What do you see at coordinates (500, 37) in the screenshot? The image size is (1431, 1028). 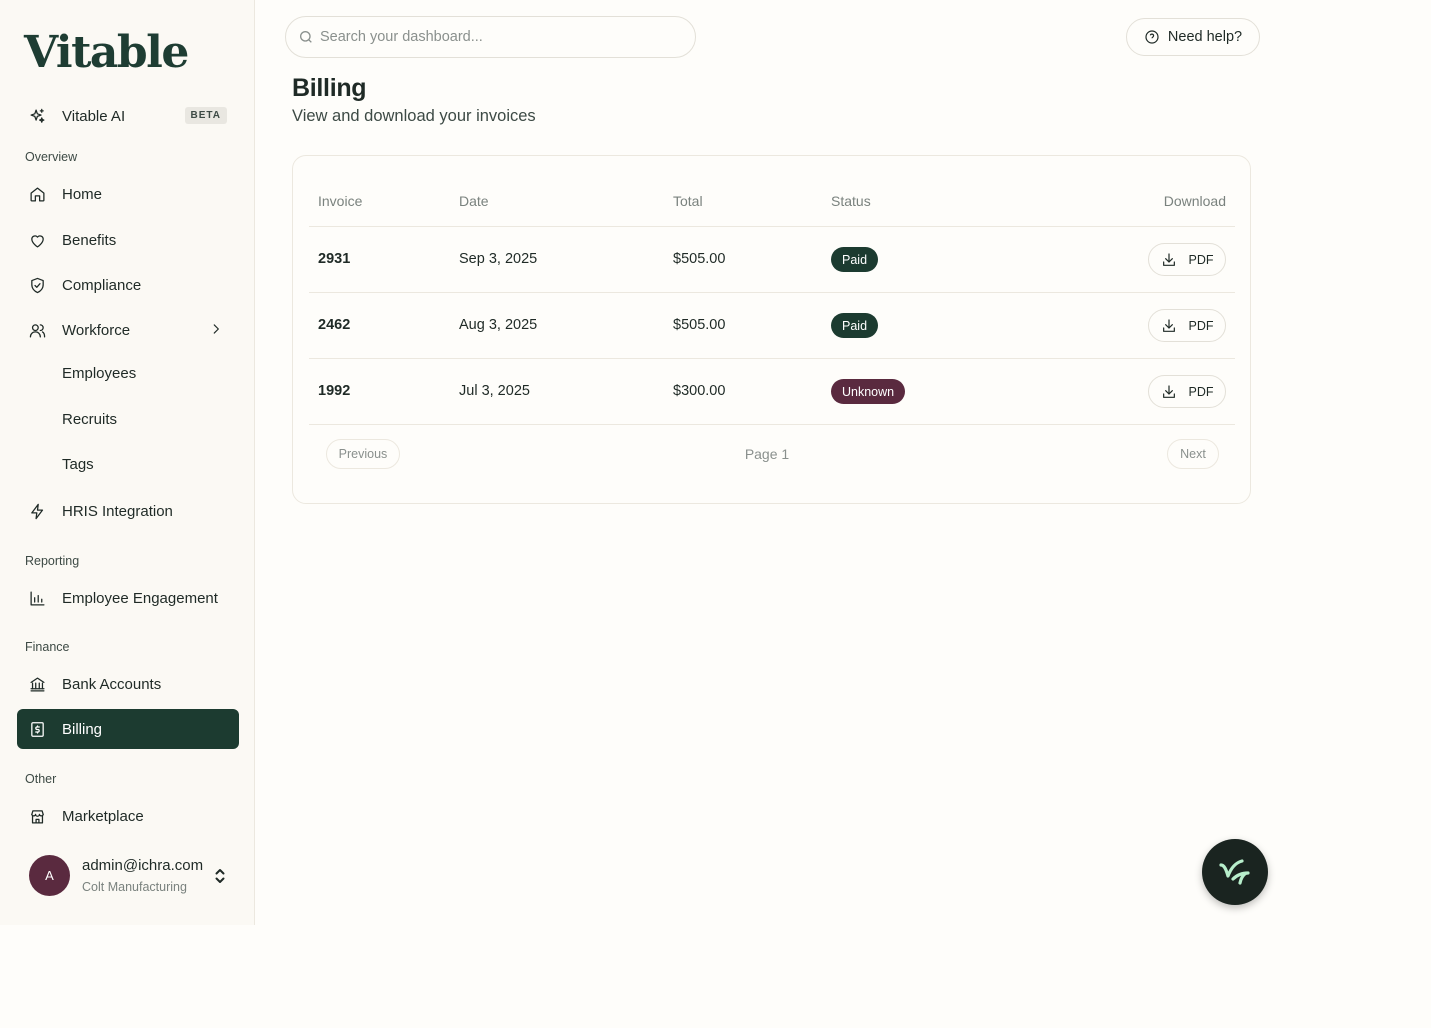 I see `search-input` at bounding box center [500, 37].